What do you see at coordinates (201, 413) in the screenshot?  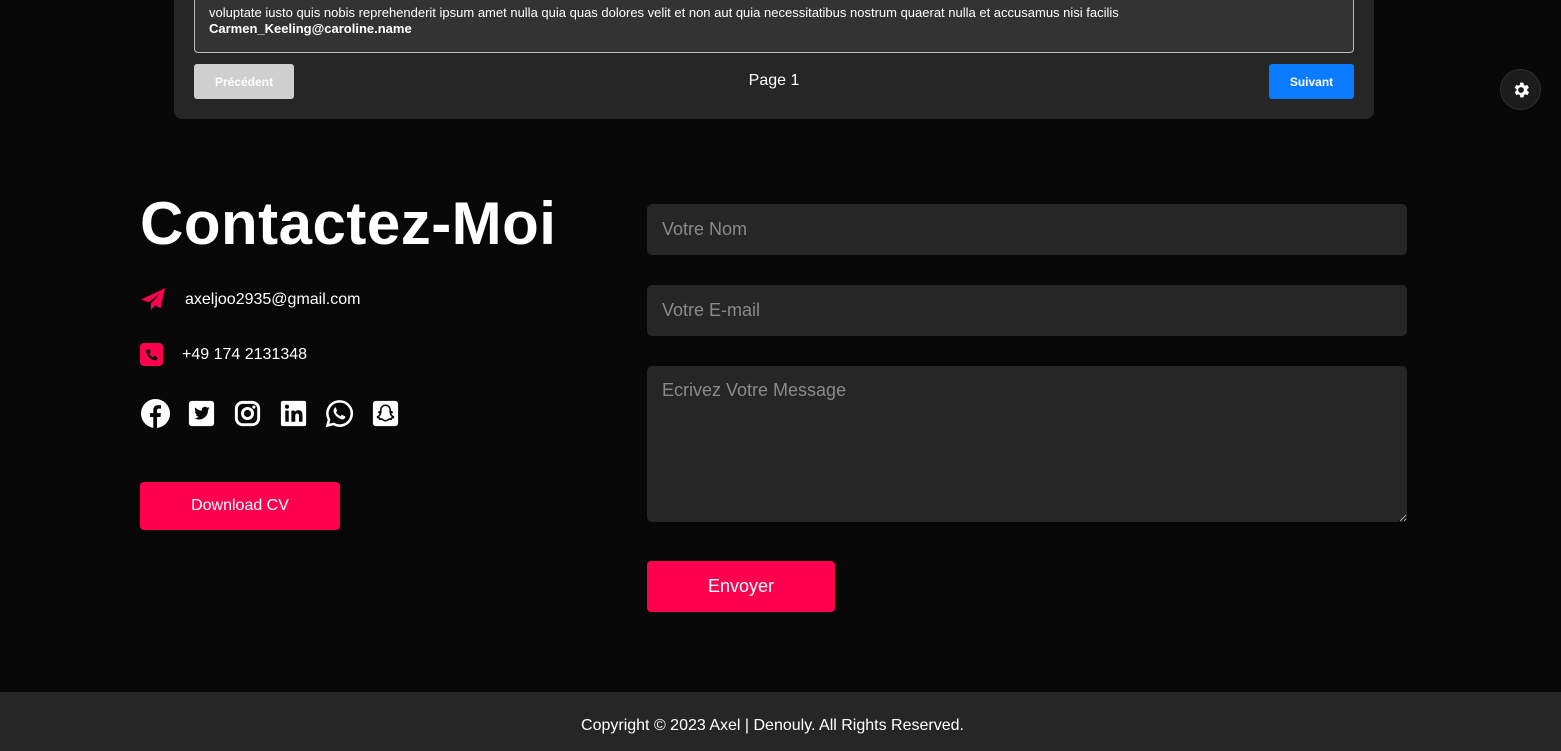 I see `twitter-icon` at bounding box center [201, 413].